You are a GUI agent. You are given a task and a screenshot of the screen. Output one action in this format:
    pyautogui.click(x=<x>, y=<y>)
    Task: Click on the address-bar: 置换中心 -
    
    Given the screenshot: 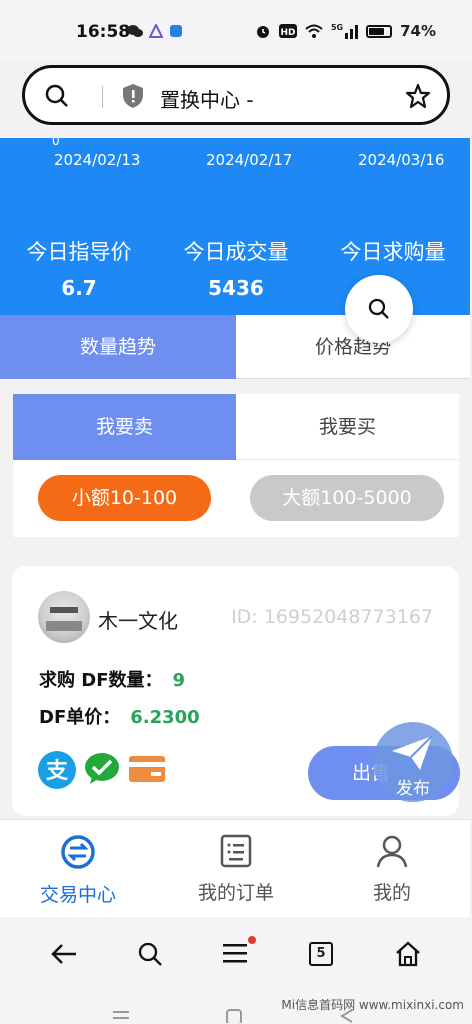 What is the action you would take?
    pyautogui.click(x=236, y=95)
    